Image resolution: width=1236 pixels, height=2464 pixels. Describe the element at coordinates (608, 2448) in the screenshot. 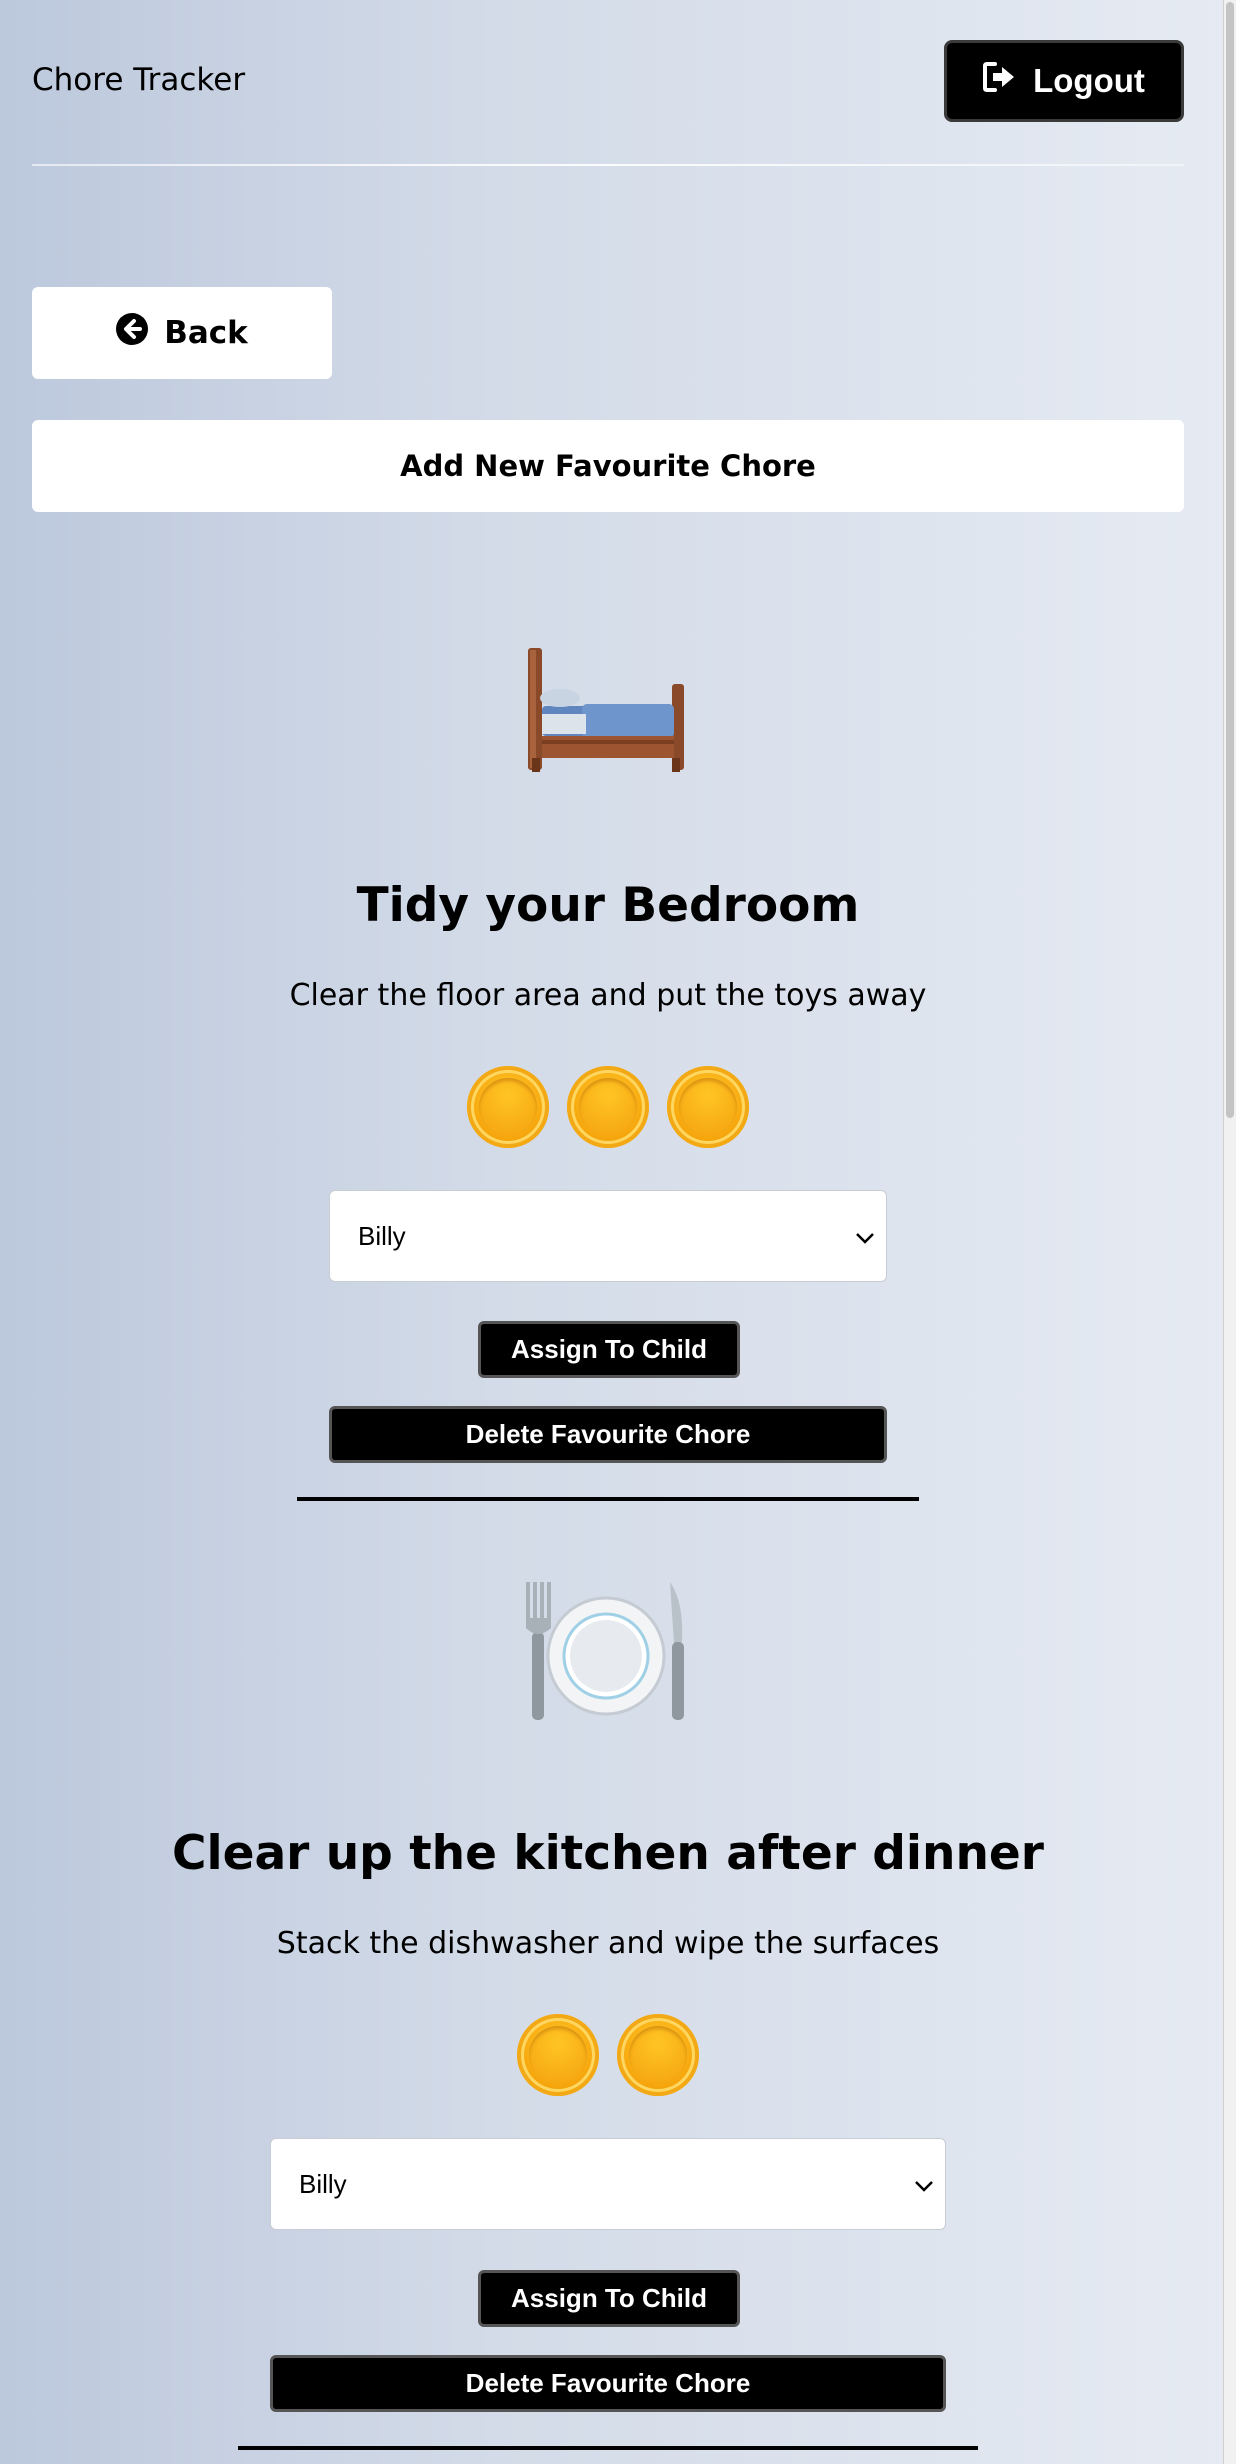

I see `chore-divider` at that location.